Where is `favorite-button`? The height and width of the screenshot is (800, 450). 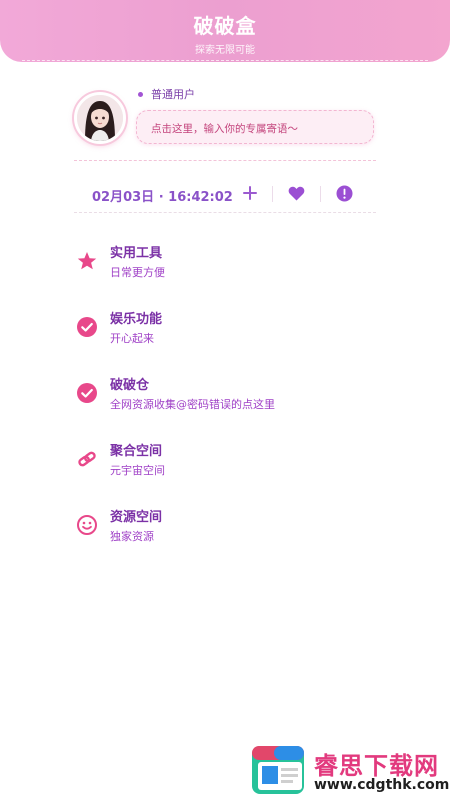 favorite-button is located at coordinates (296, 193).